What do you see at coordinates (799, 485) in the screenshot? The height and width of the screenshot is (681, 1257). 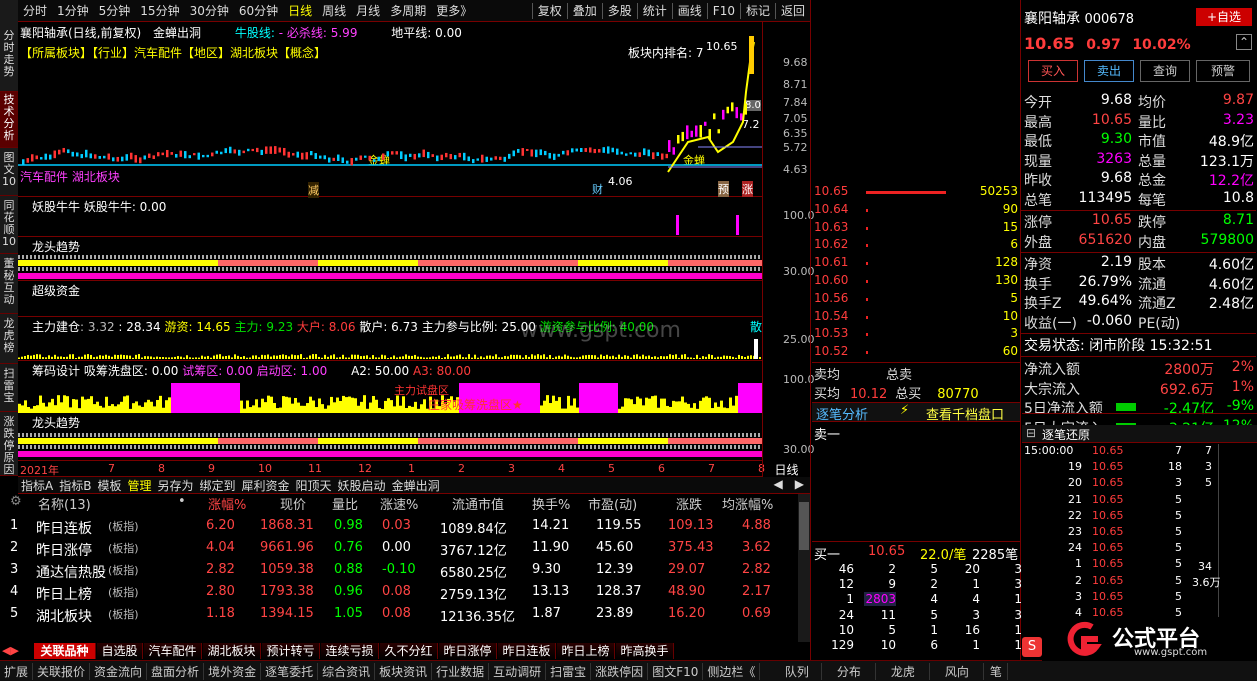 I see `right-arrow-icon: ▶` at bounding box center [799, 485].